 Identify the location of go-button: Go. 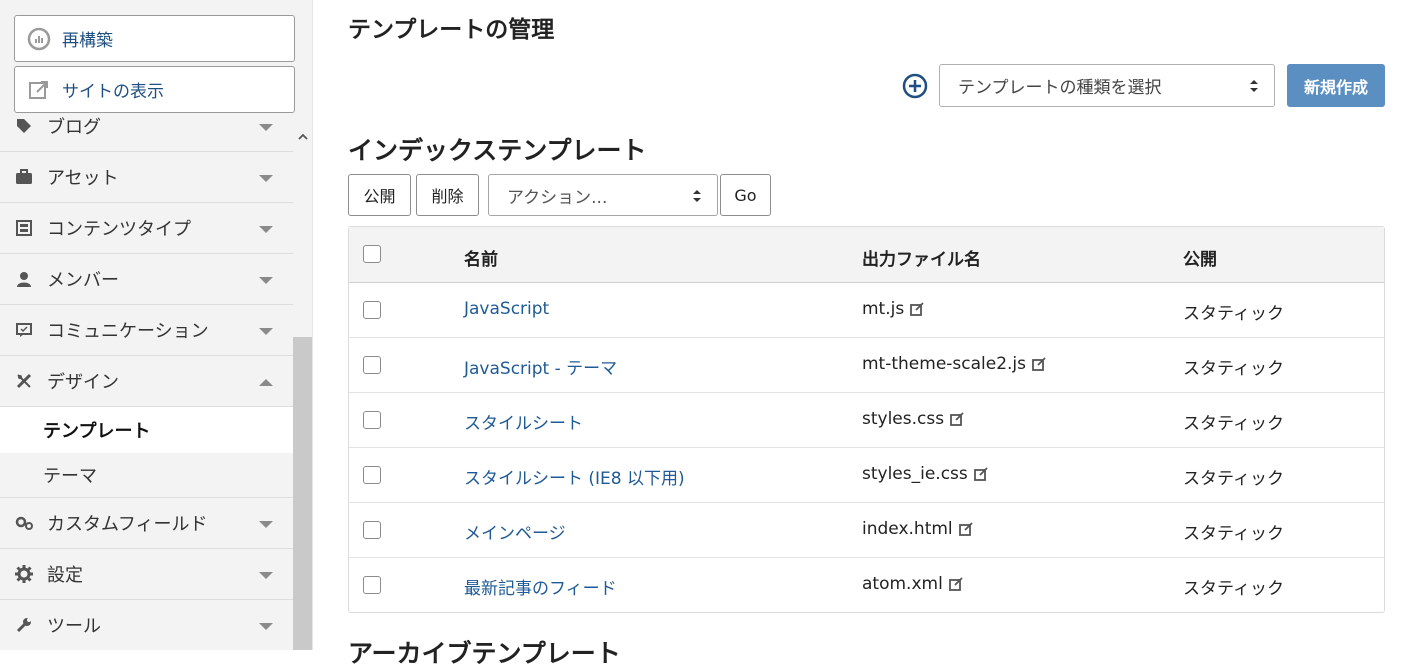
(745, 195).